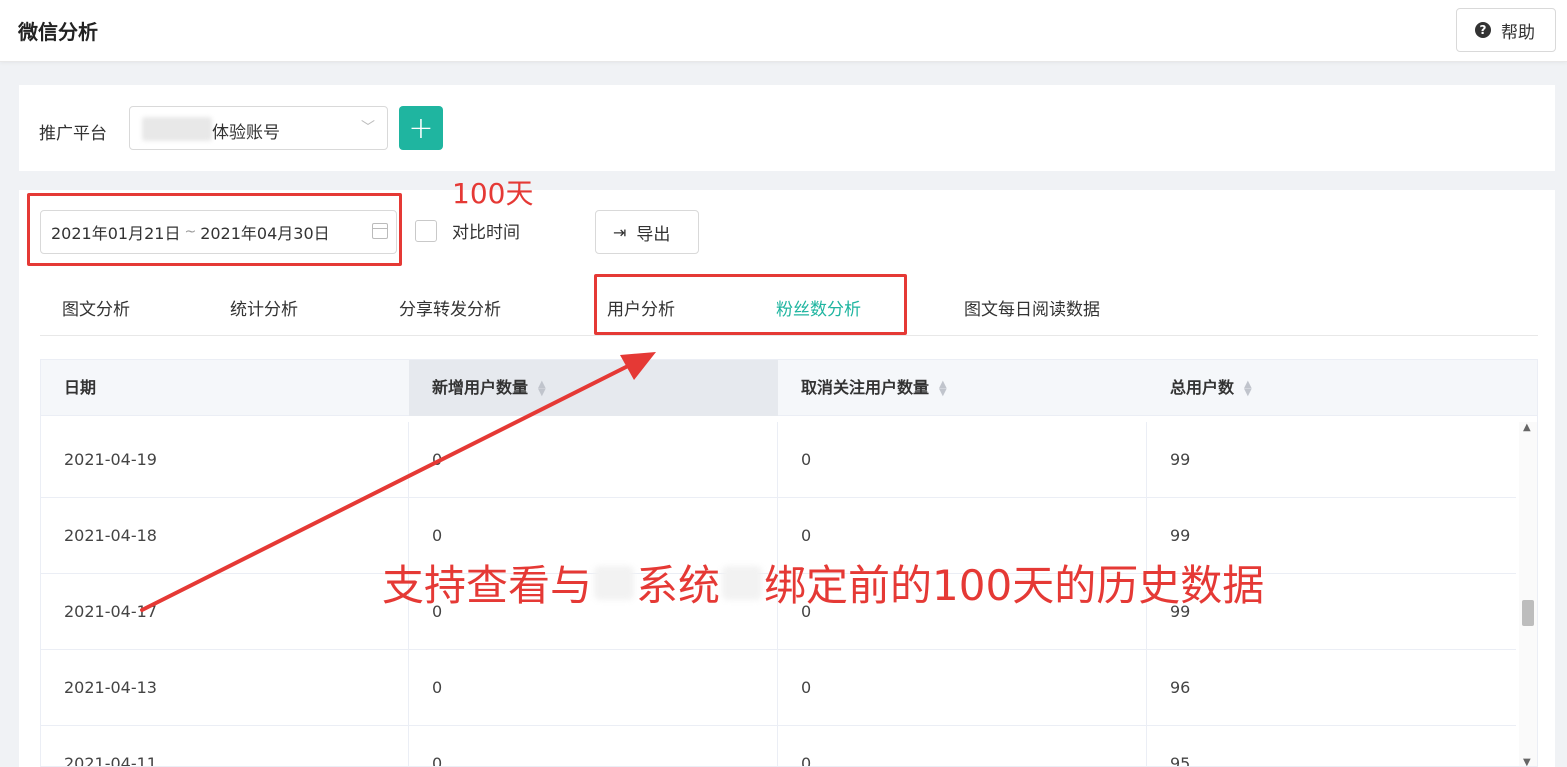 The image size is (1567, 767). What do you see at coordinates (368, 128) in the screenshot?
I see `chevron-down-icon: ﹀` at bounding box center [368, 128].